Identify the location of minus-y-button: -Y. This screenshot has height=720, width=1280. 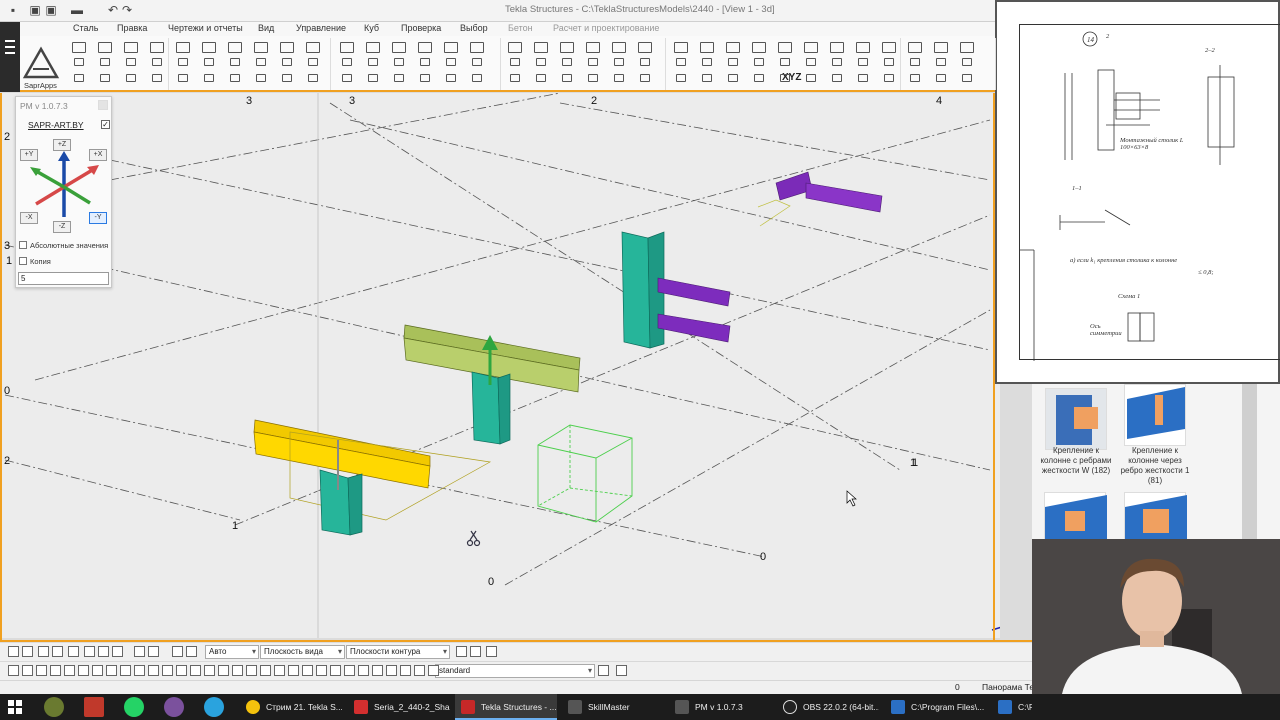
(98, 218).